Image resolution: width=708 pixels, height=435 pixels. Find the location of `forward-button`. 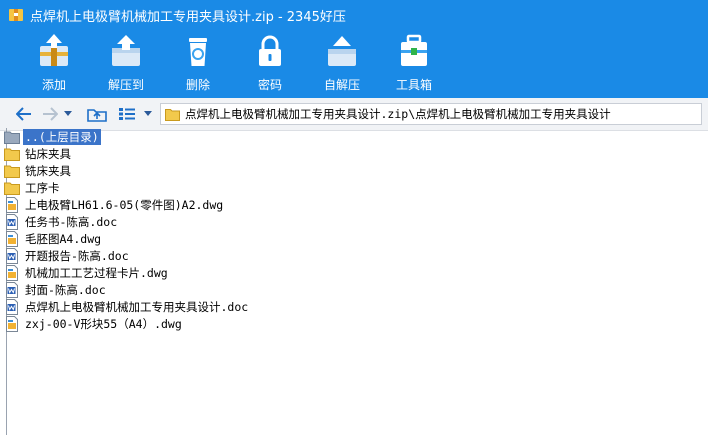

forward-button is located at coordinates (50, 114).